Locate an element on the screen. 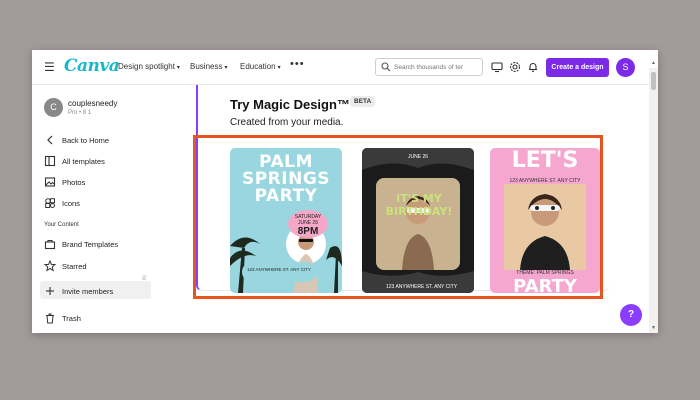  monitor-icon is located at coordinates (497, 67).